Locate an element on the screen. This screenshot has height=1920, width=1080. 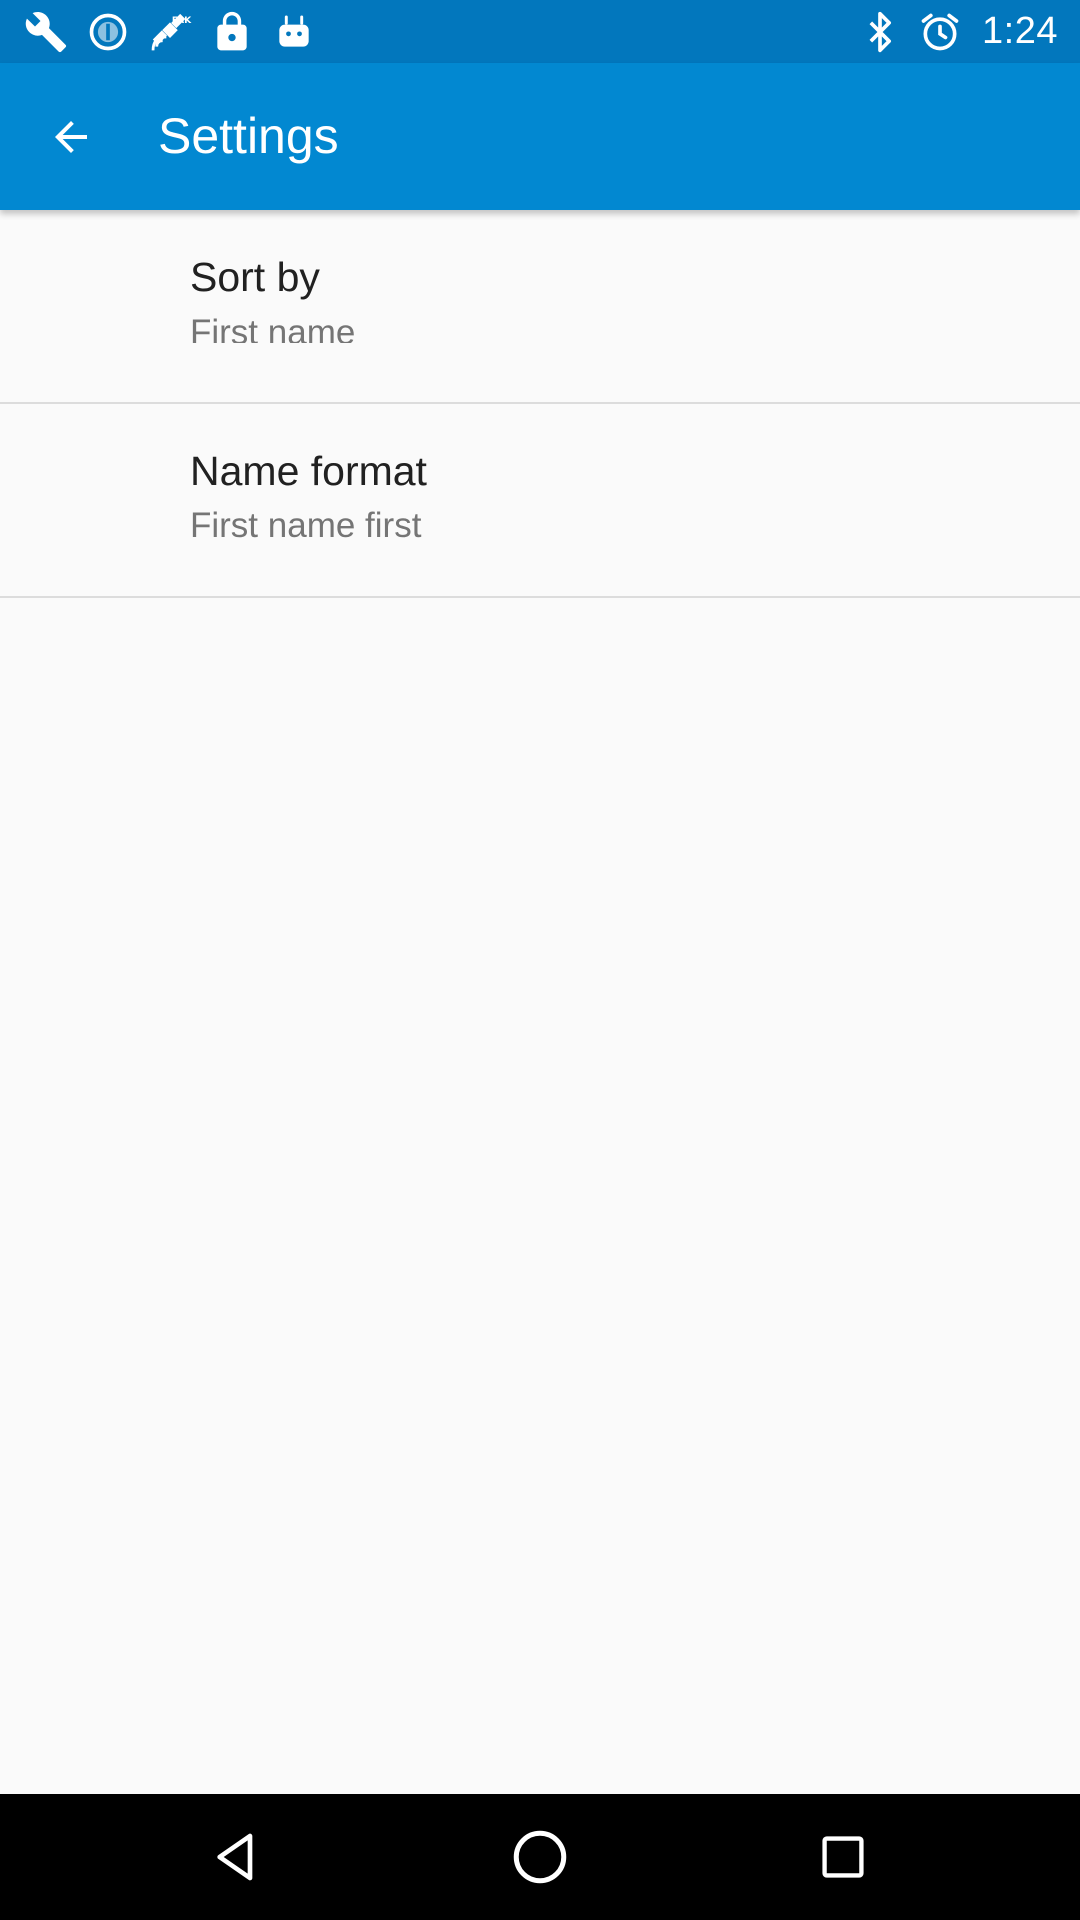
pref-title: Sort by is located at coordinates (255, 277).